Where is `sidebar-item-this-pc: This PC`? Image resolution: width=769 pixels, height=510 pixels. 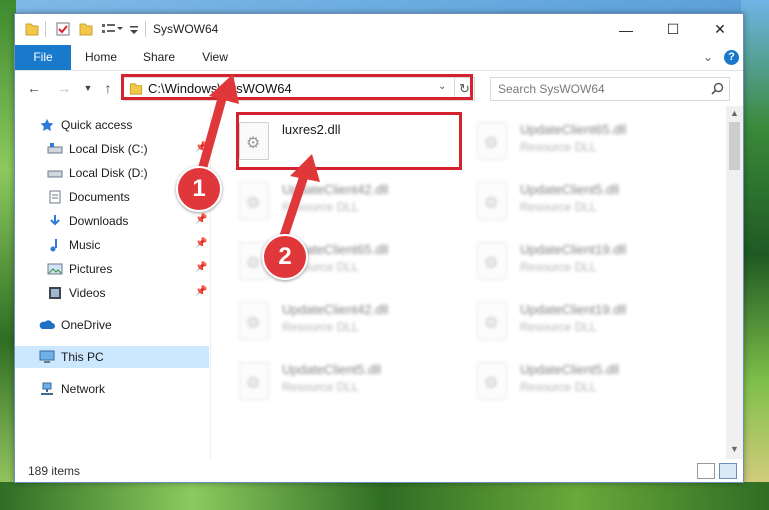 sidebar-item-this-pc: This PC is located at coordinates (112, 357).